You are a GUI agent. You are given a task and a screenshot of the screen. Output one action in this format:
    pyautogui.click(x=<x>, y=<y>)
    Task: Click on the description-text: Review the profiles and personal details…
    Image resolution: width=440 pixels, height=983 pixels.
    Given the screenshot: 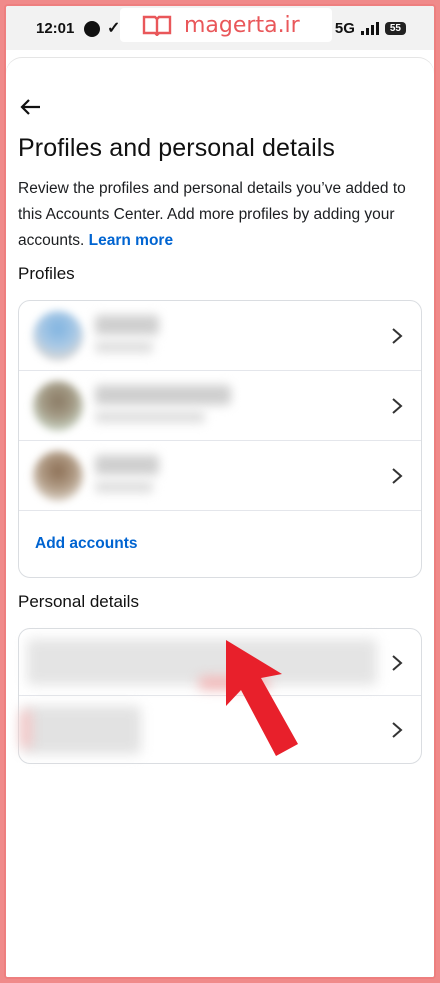 What is the action you would take?
    pyautogui.click(x=212, y=214)
    